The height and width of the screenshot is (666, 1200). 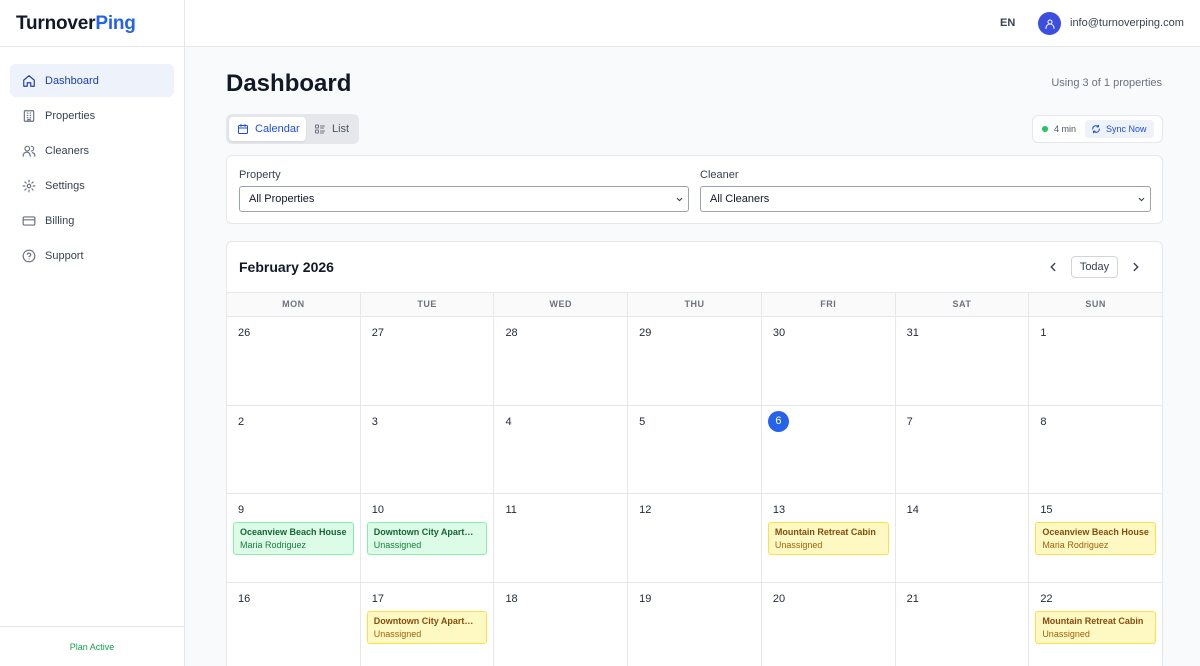 What do you see at coordinates (282, 199) in the screenshot?
I see `property-select-value: All Properties` at bounding box center [282, 199].